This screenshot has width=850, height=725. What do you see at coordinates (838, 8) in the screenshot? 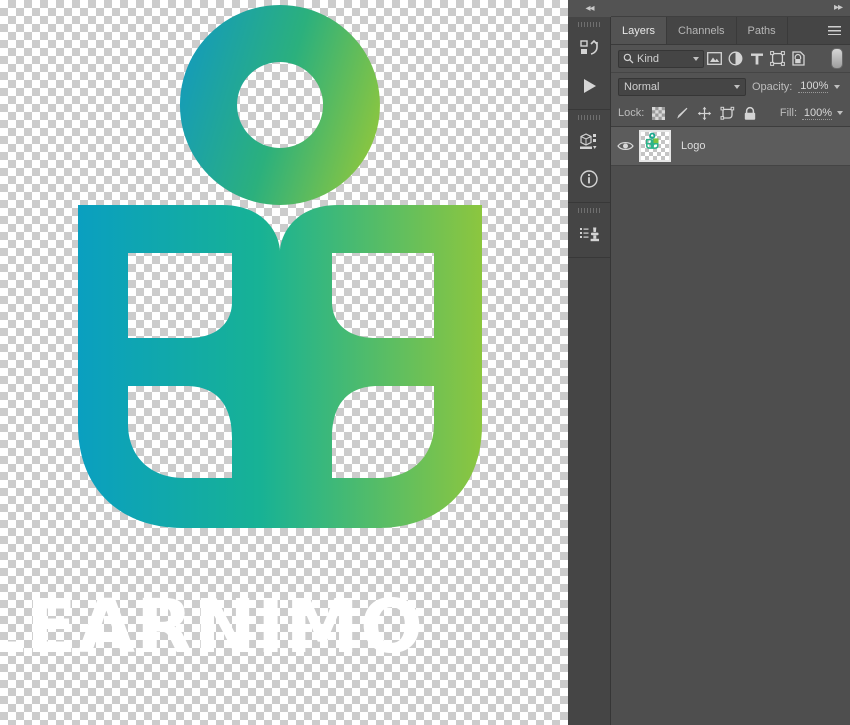
I see `double-chevron-right-icon: ▸▸` at bounding box center [838, 8].